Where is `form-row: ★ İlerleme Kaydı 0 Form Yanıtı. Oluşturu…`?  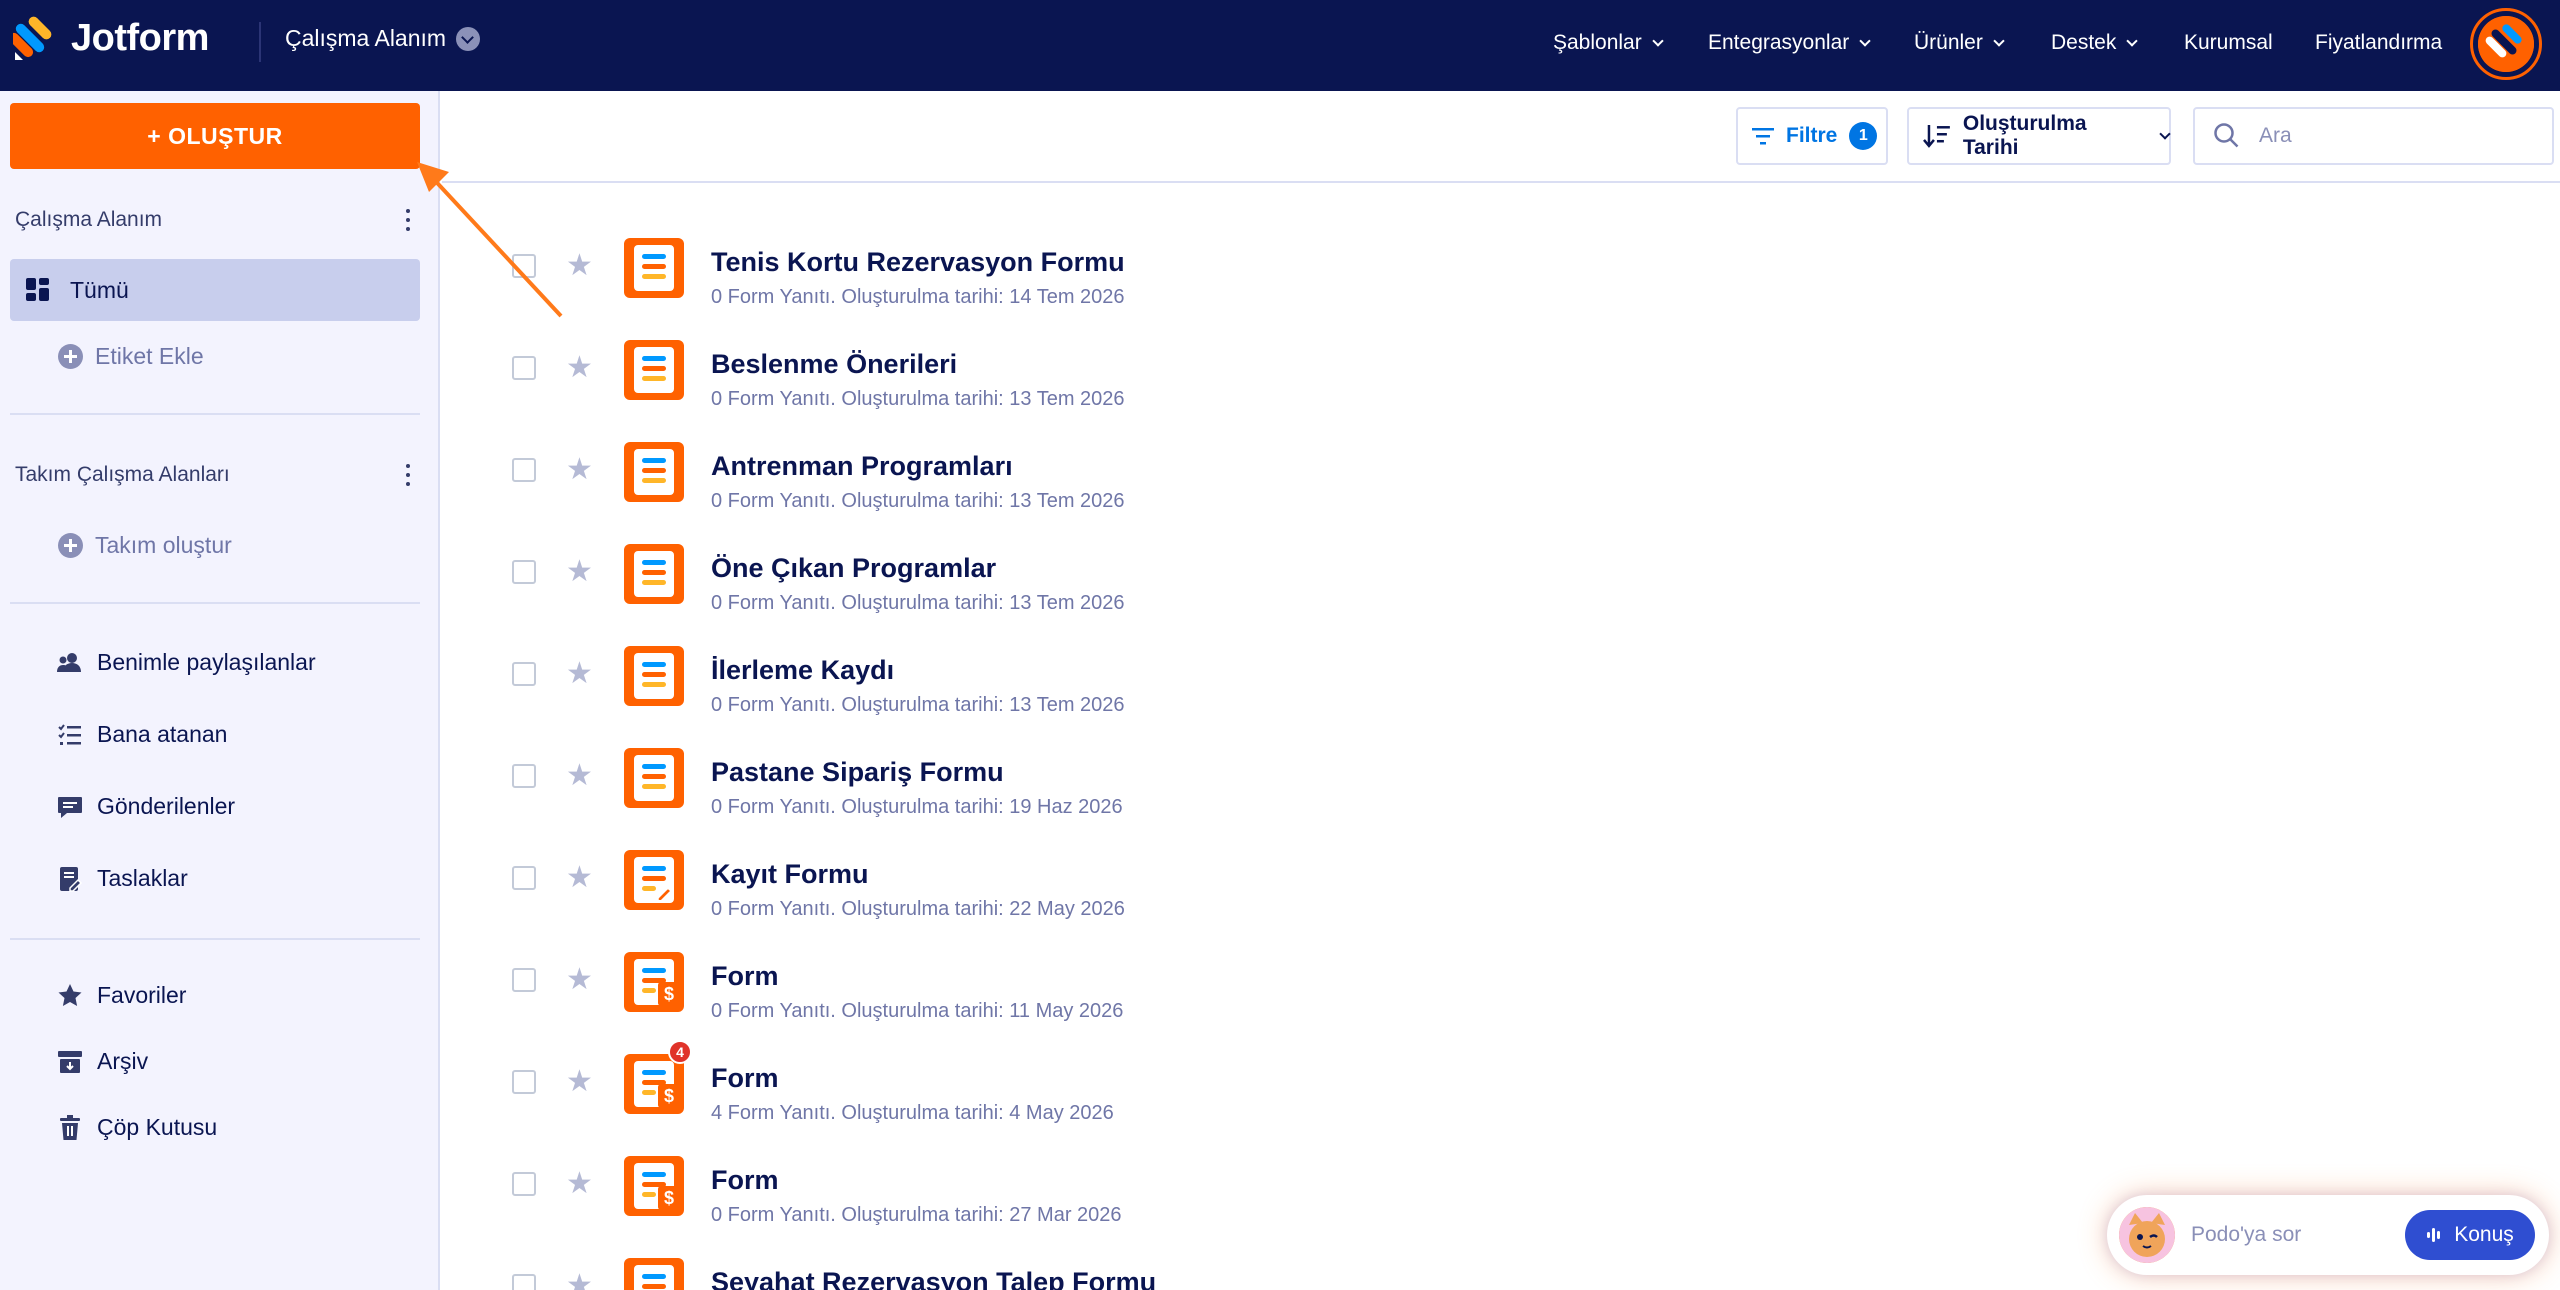 form-row: ★ İlerleme Kaydı 0 Form Yanıtı. Oluşturu… is located at coordinates (1342, 678).